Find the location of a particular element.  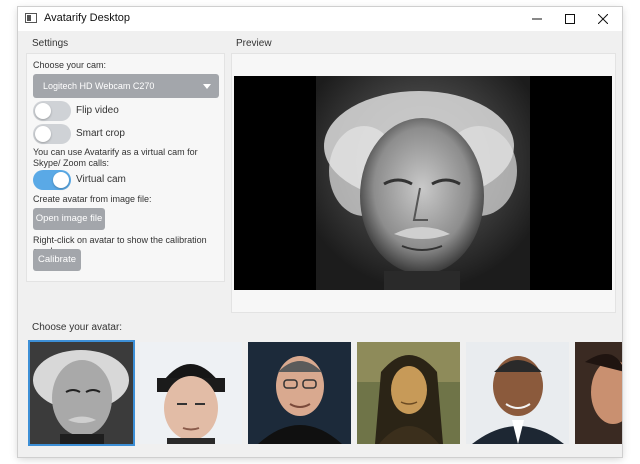

calibrate-button: Calibrate is located at coordinates (57, 260).